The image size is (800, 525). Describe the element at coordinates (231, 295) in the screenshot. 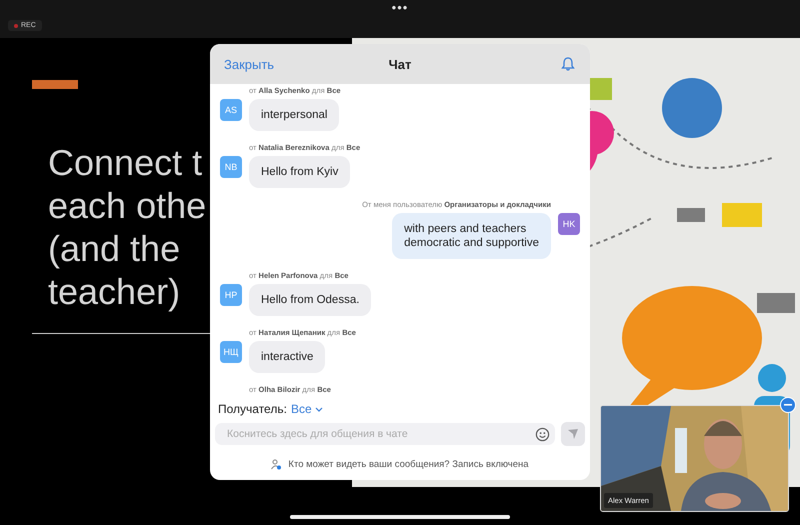

I see `avatar: HP` at that location.